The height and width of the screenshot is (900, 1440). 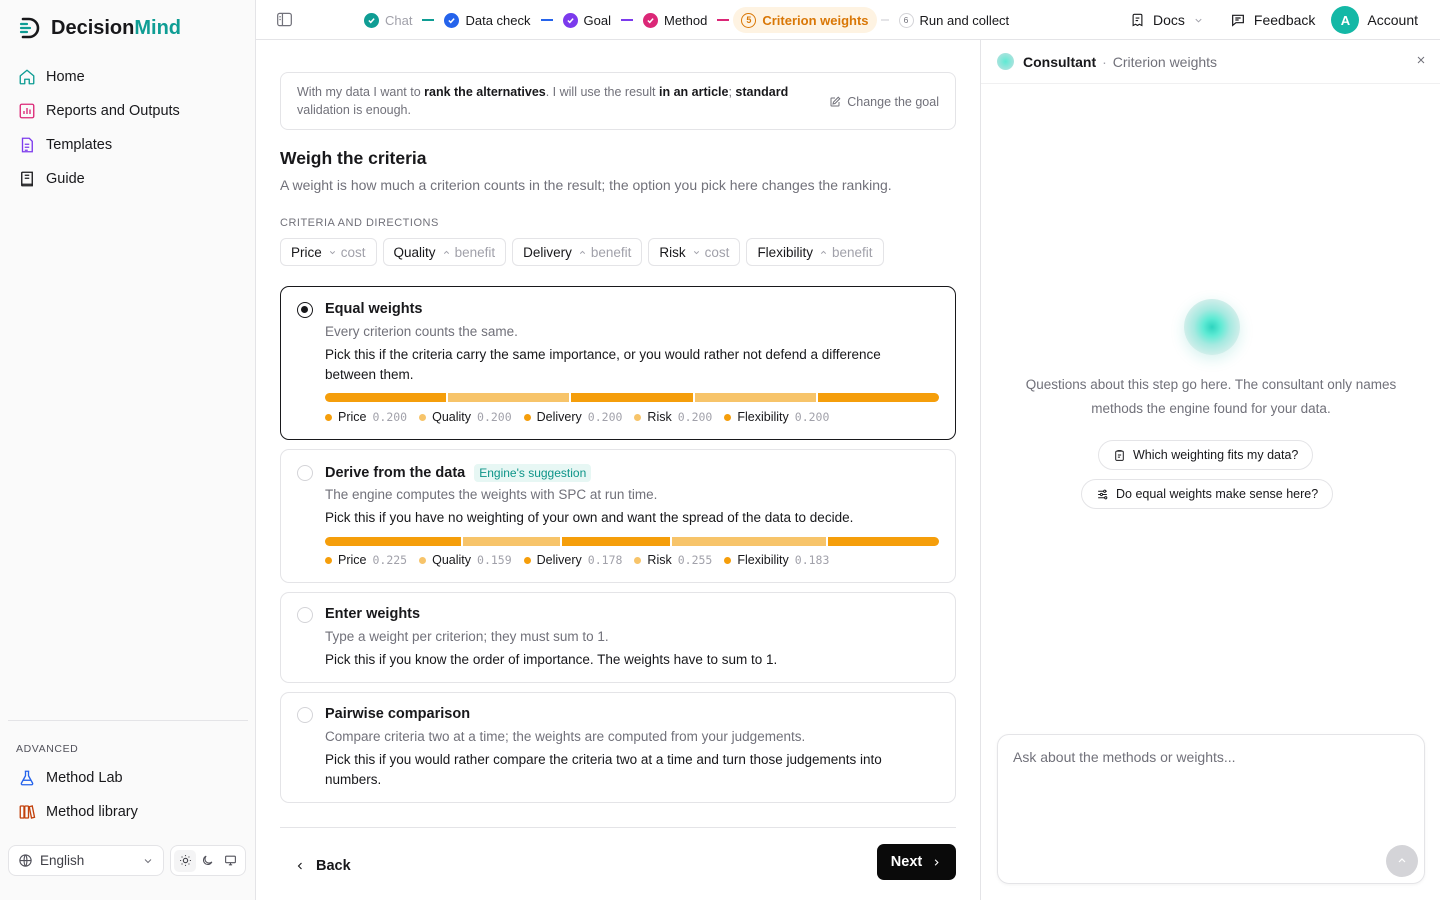 What do you see at coordinates (498, 20) in the screenshot?
I see `step-label: Data check` at bounding box center [498, 20].